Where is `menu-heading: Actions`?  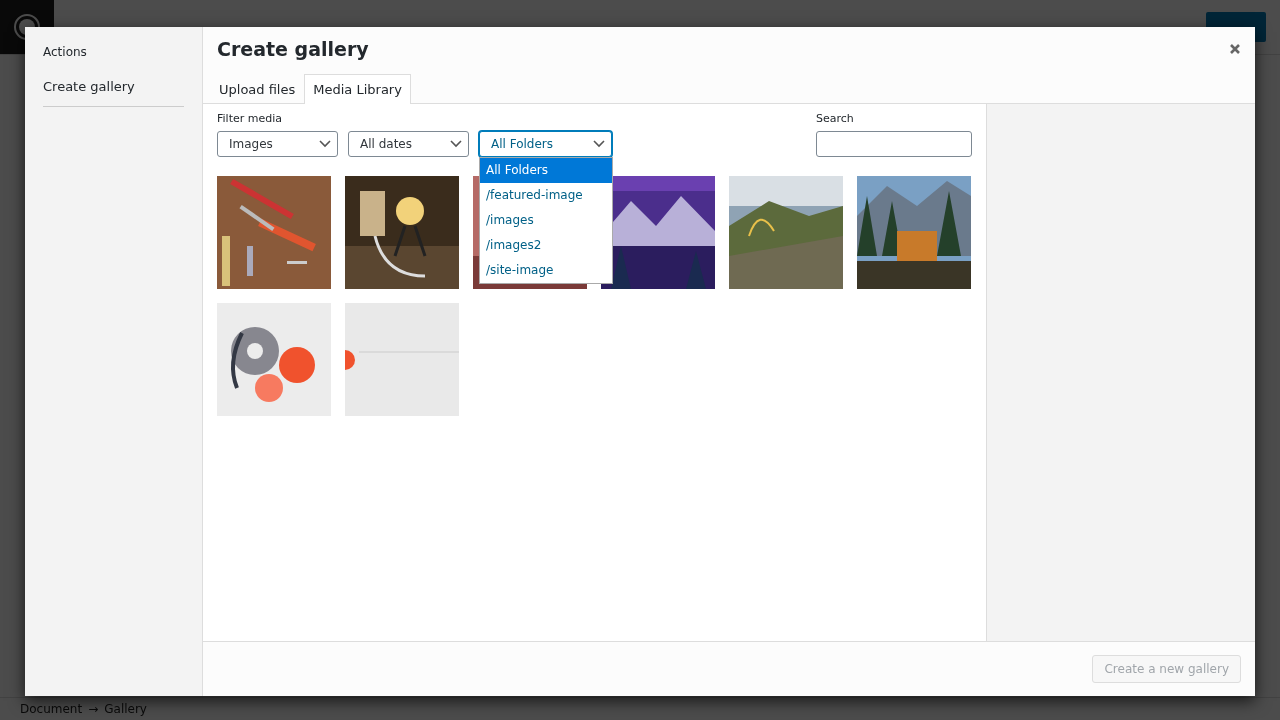 menu-heading: Actions is located at coordinates (65, 52).